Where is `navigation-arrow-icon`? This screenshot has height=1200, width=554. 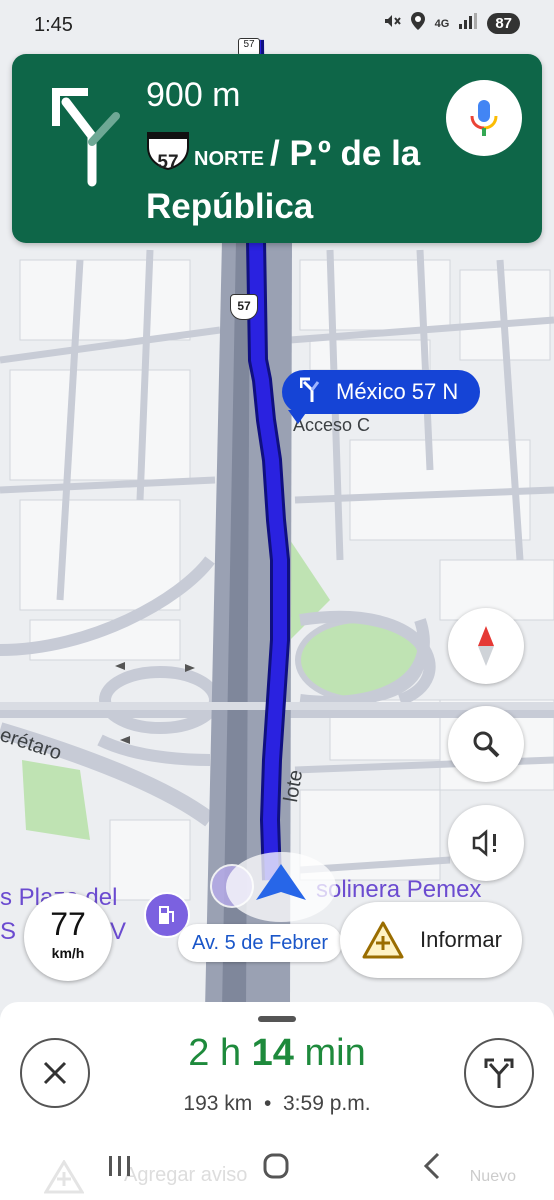 navigation-arrow-icon is located at coordinates (281, 882).